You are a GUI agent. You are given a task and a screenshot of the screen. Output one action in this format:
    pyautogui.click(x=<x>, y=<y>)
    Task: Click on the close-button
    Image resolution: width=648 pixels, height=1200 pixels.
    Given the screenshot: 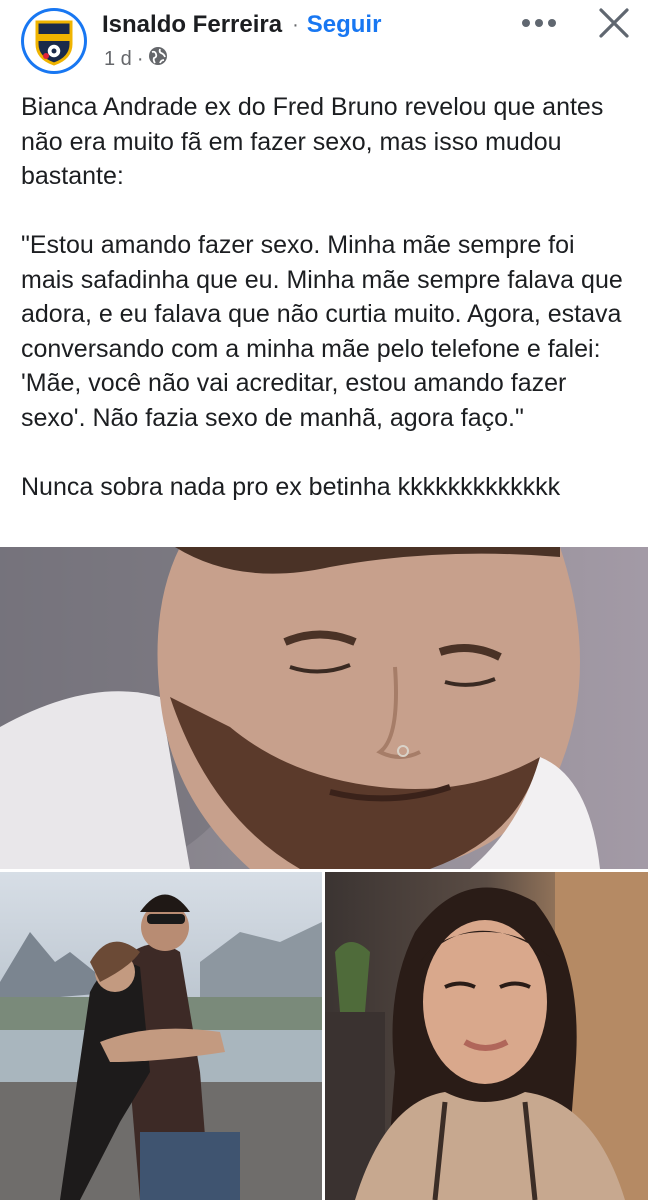 What is the action you would take?
    pyautogui.click(x=614, y=23)
    